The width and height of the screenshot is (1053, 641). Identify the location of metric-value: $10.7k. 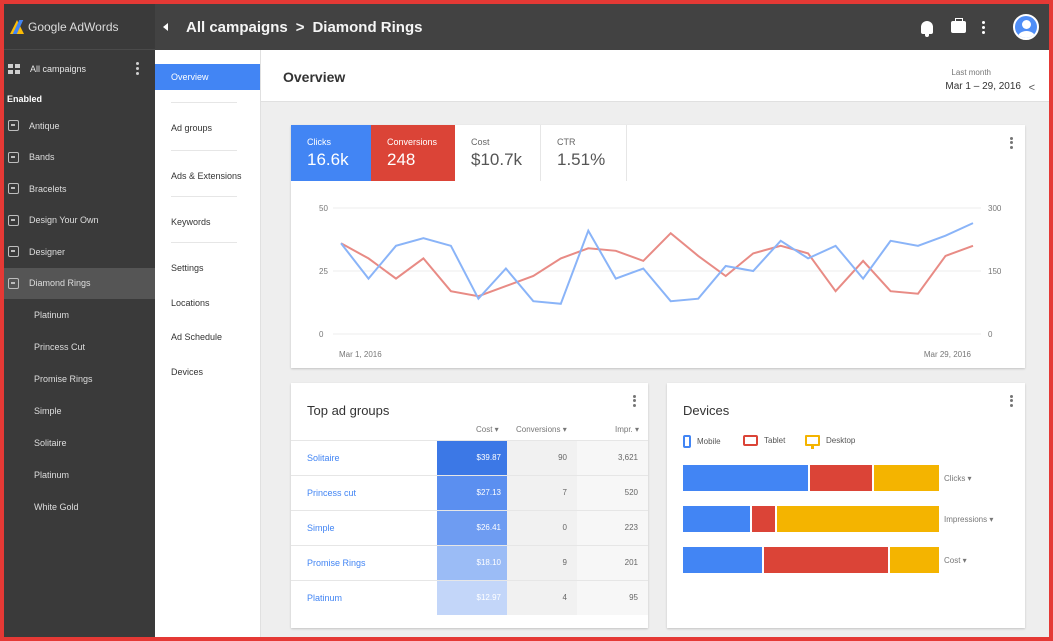
(497, 159).